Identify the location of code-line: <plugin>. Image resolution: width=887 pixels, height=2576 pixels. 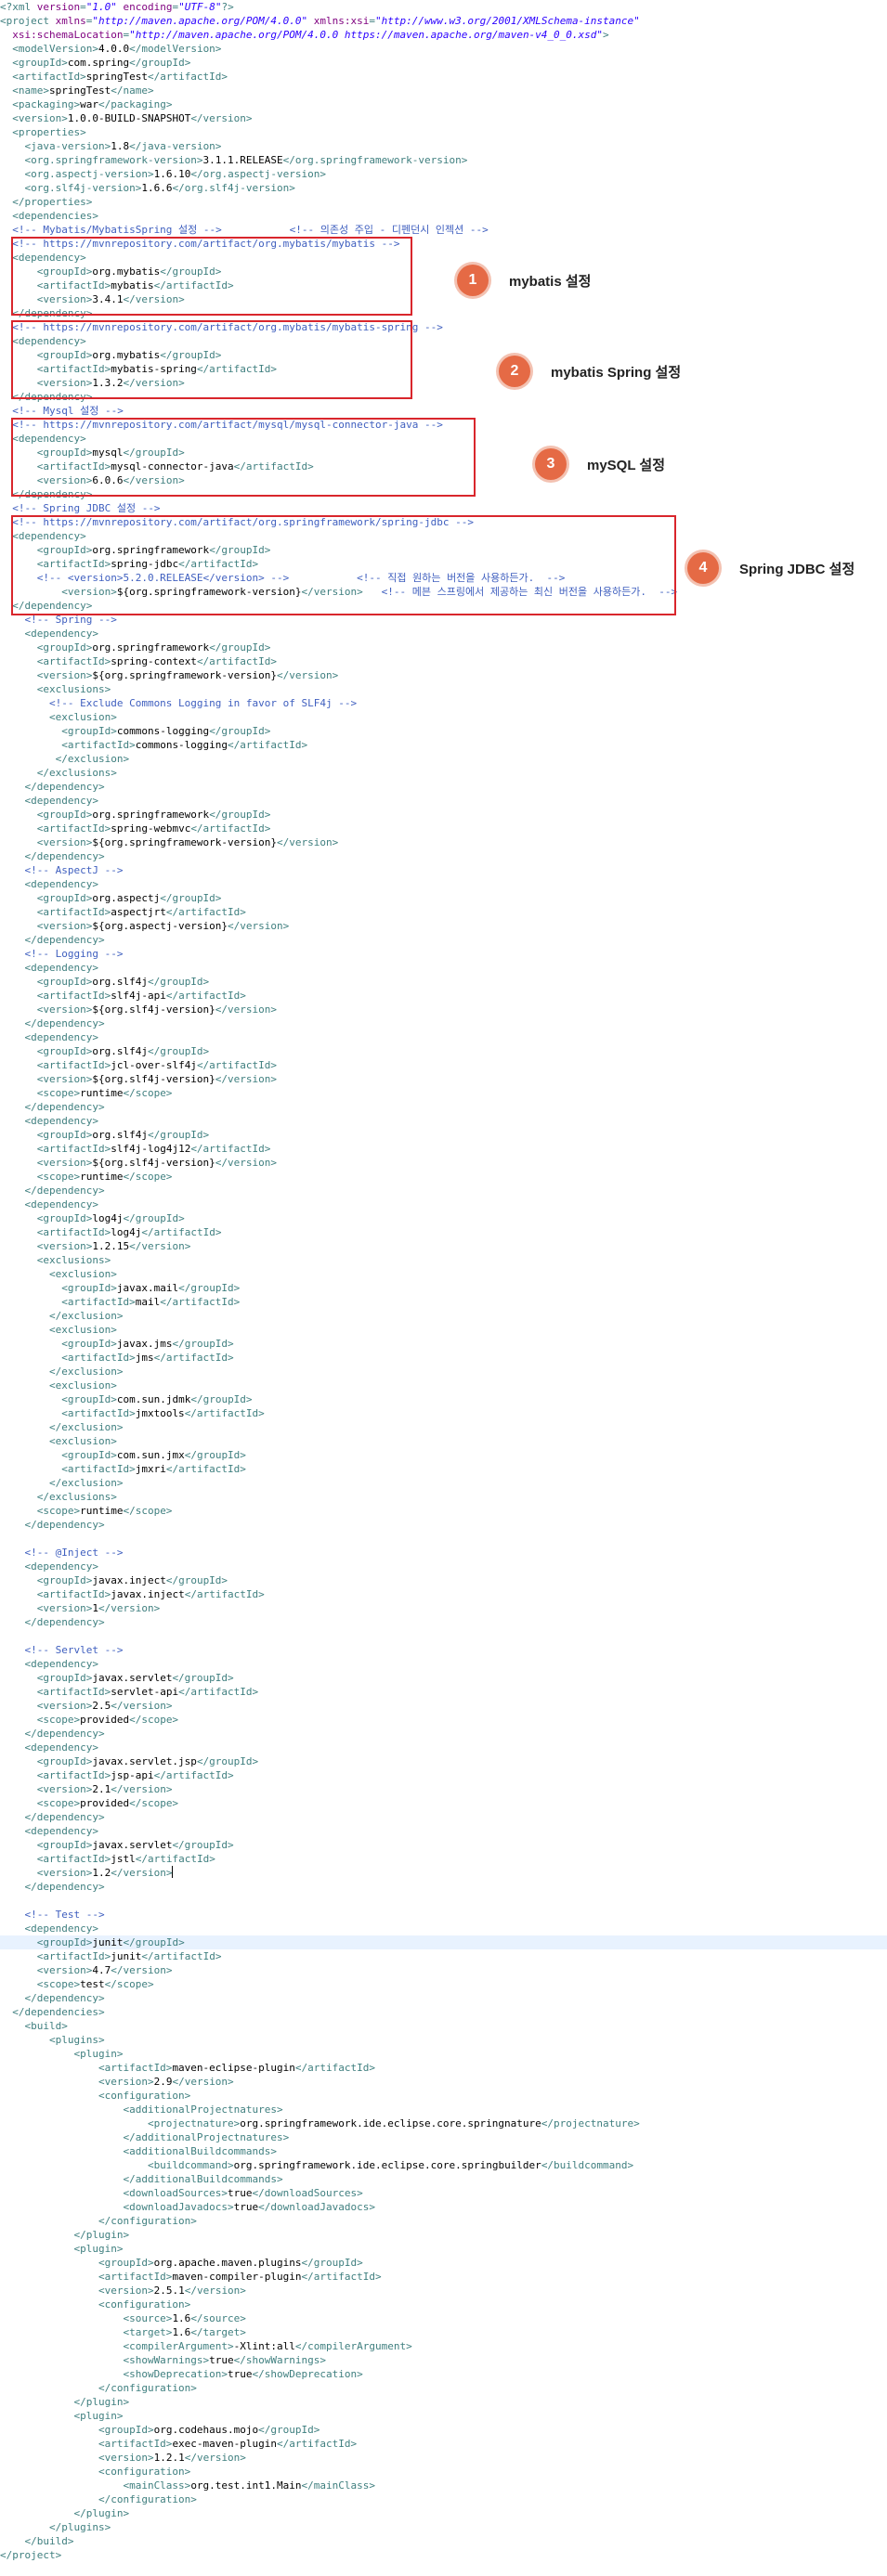
(443, 2054).